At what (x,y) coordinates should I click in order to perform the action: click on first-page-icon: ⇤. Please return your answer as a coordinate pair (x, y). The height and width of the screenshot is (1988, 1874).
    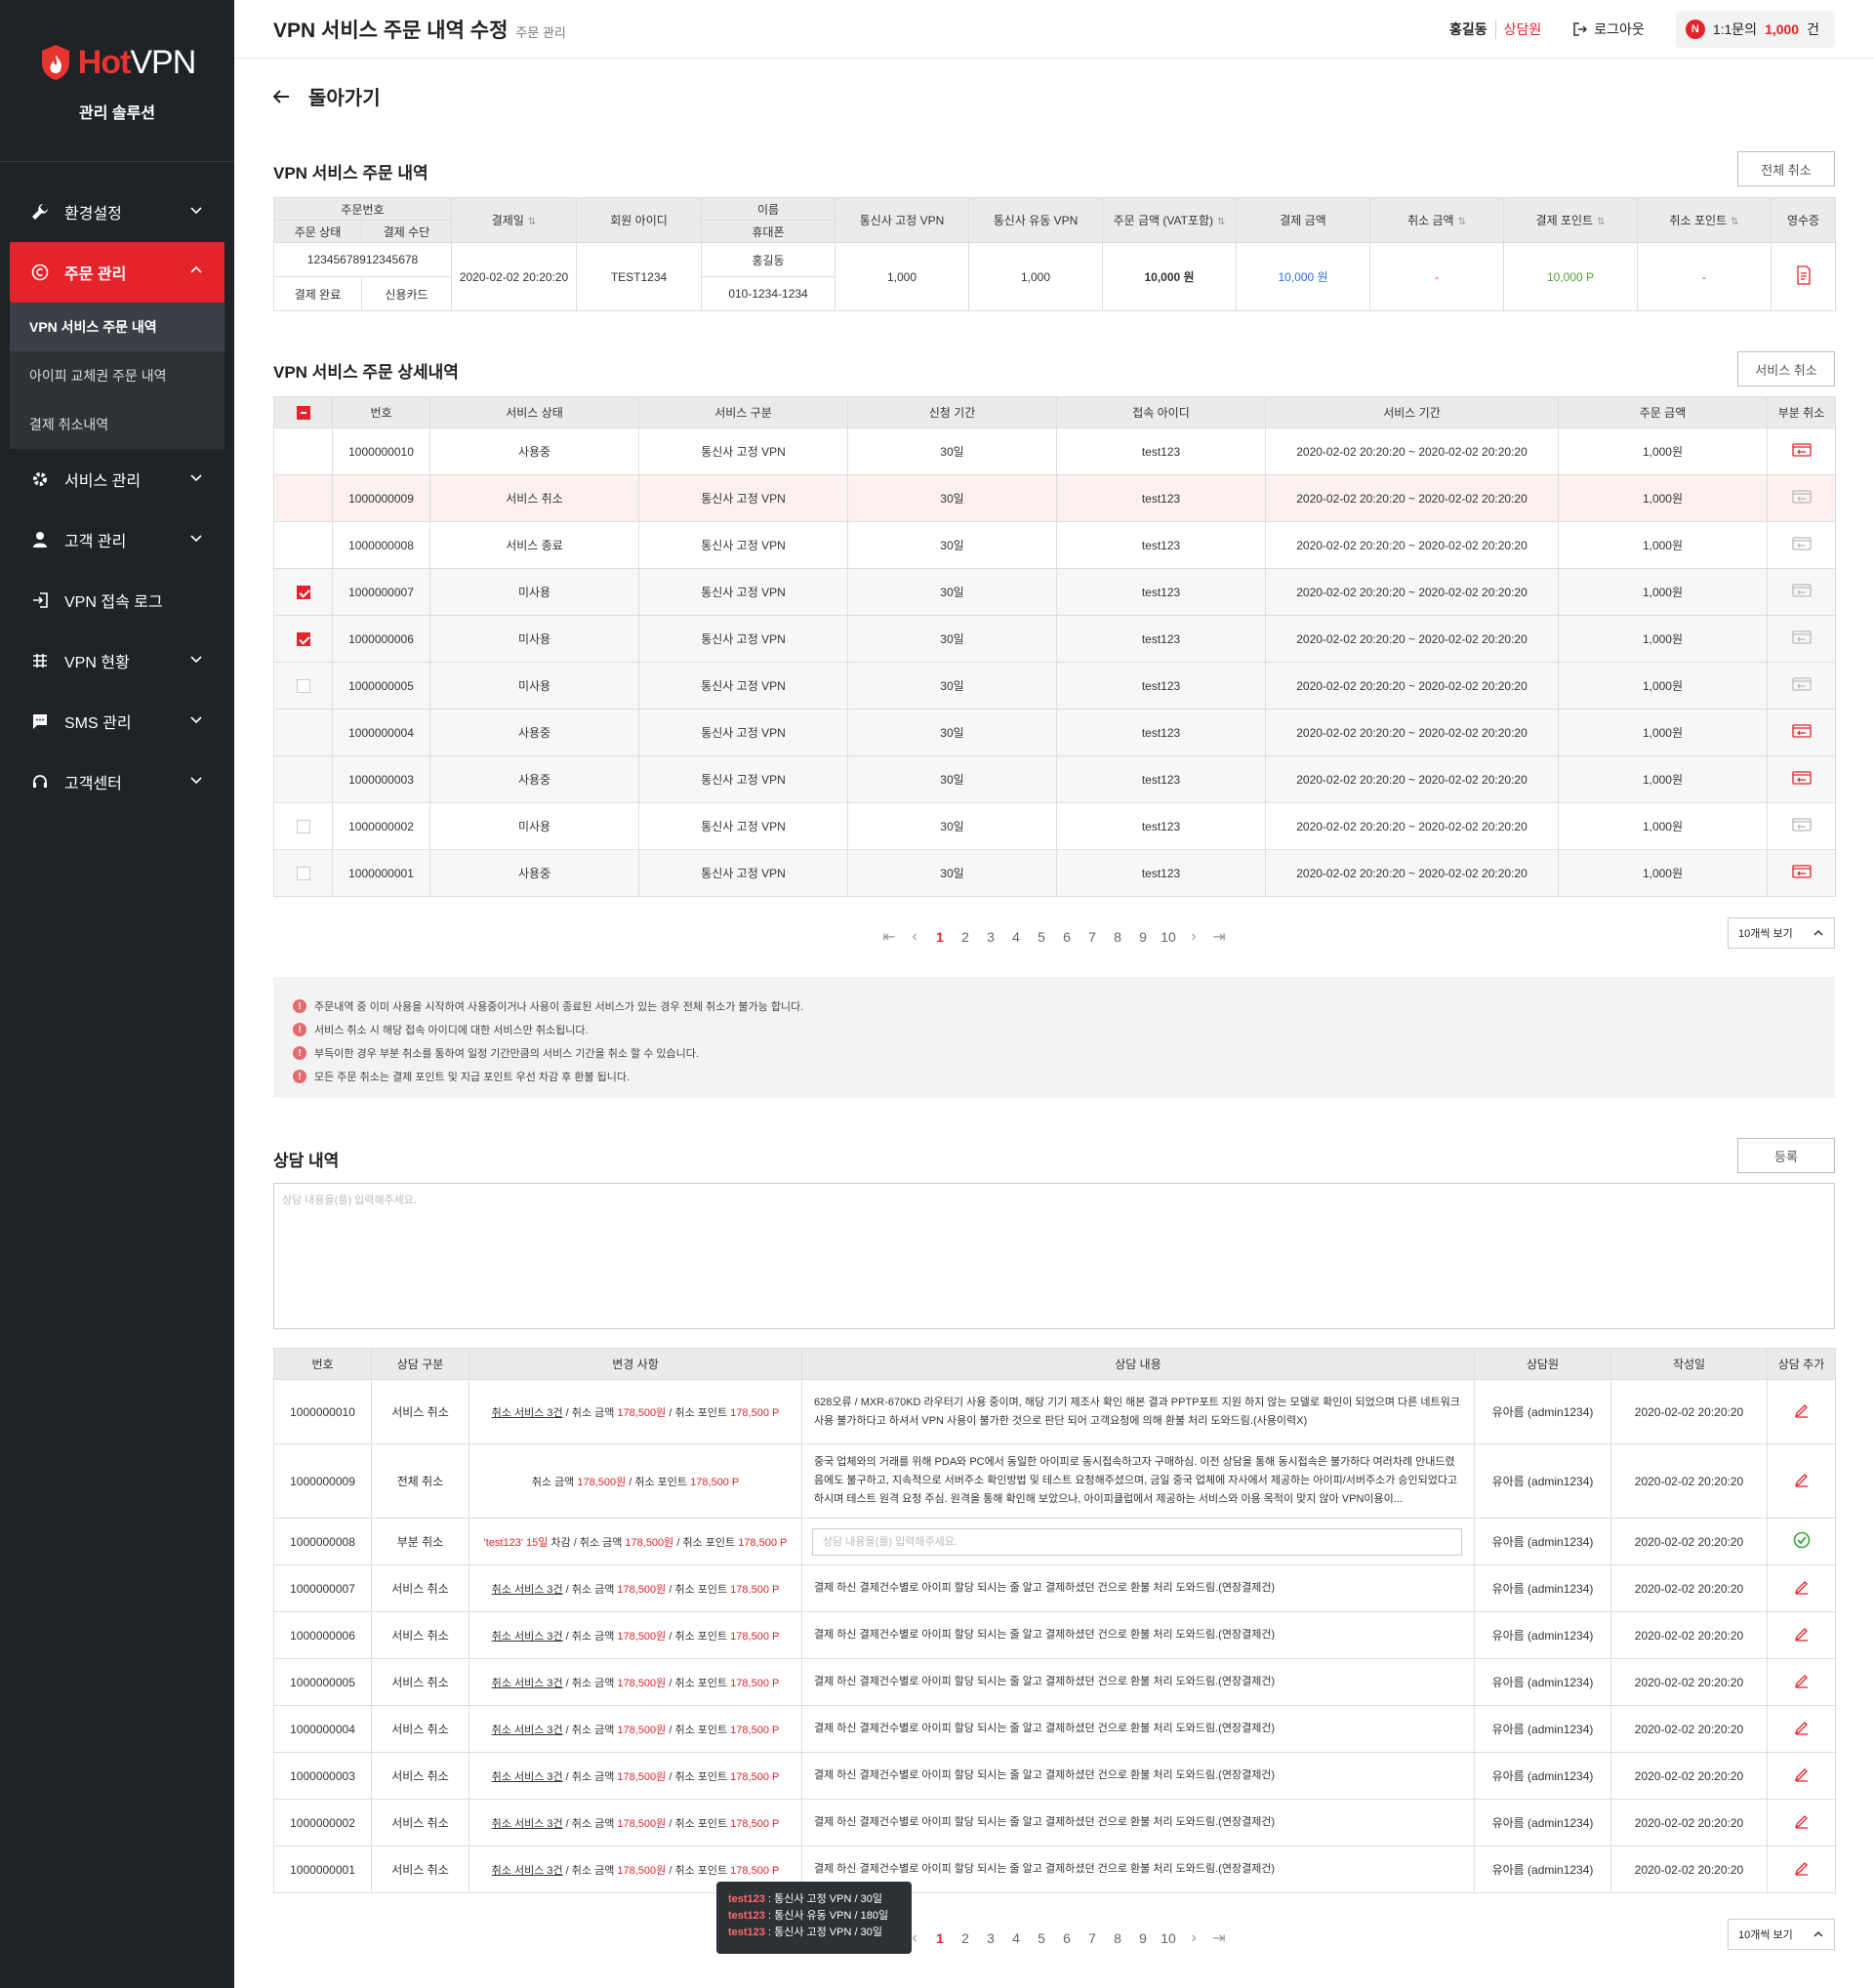
    Looking at the image, I should click on (889, 937).